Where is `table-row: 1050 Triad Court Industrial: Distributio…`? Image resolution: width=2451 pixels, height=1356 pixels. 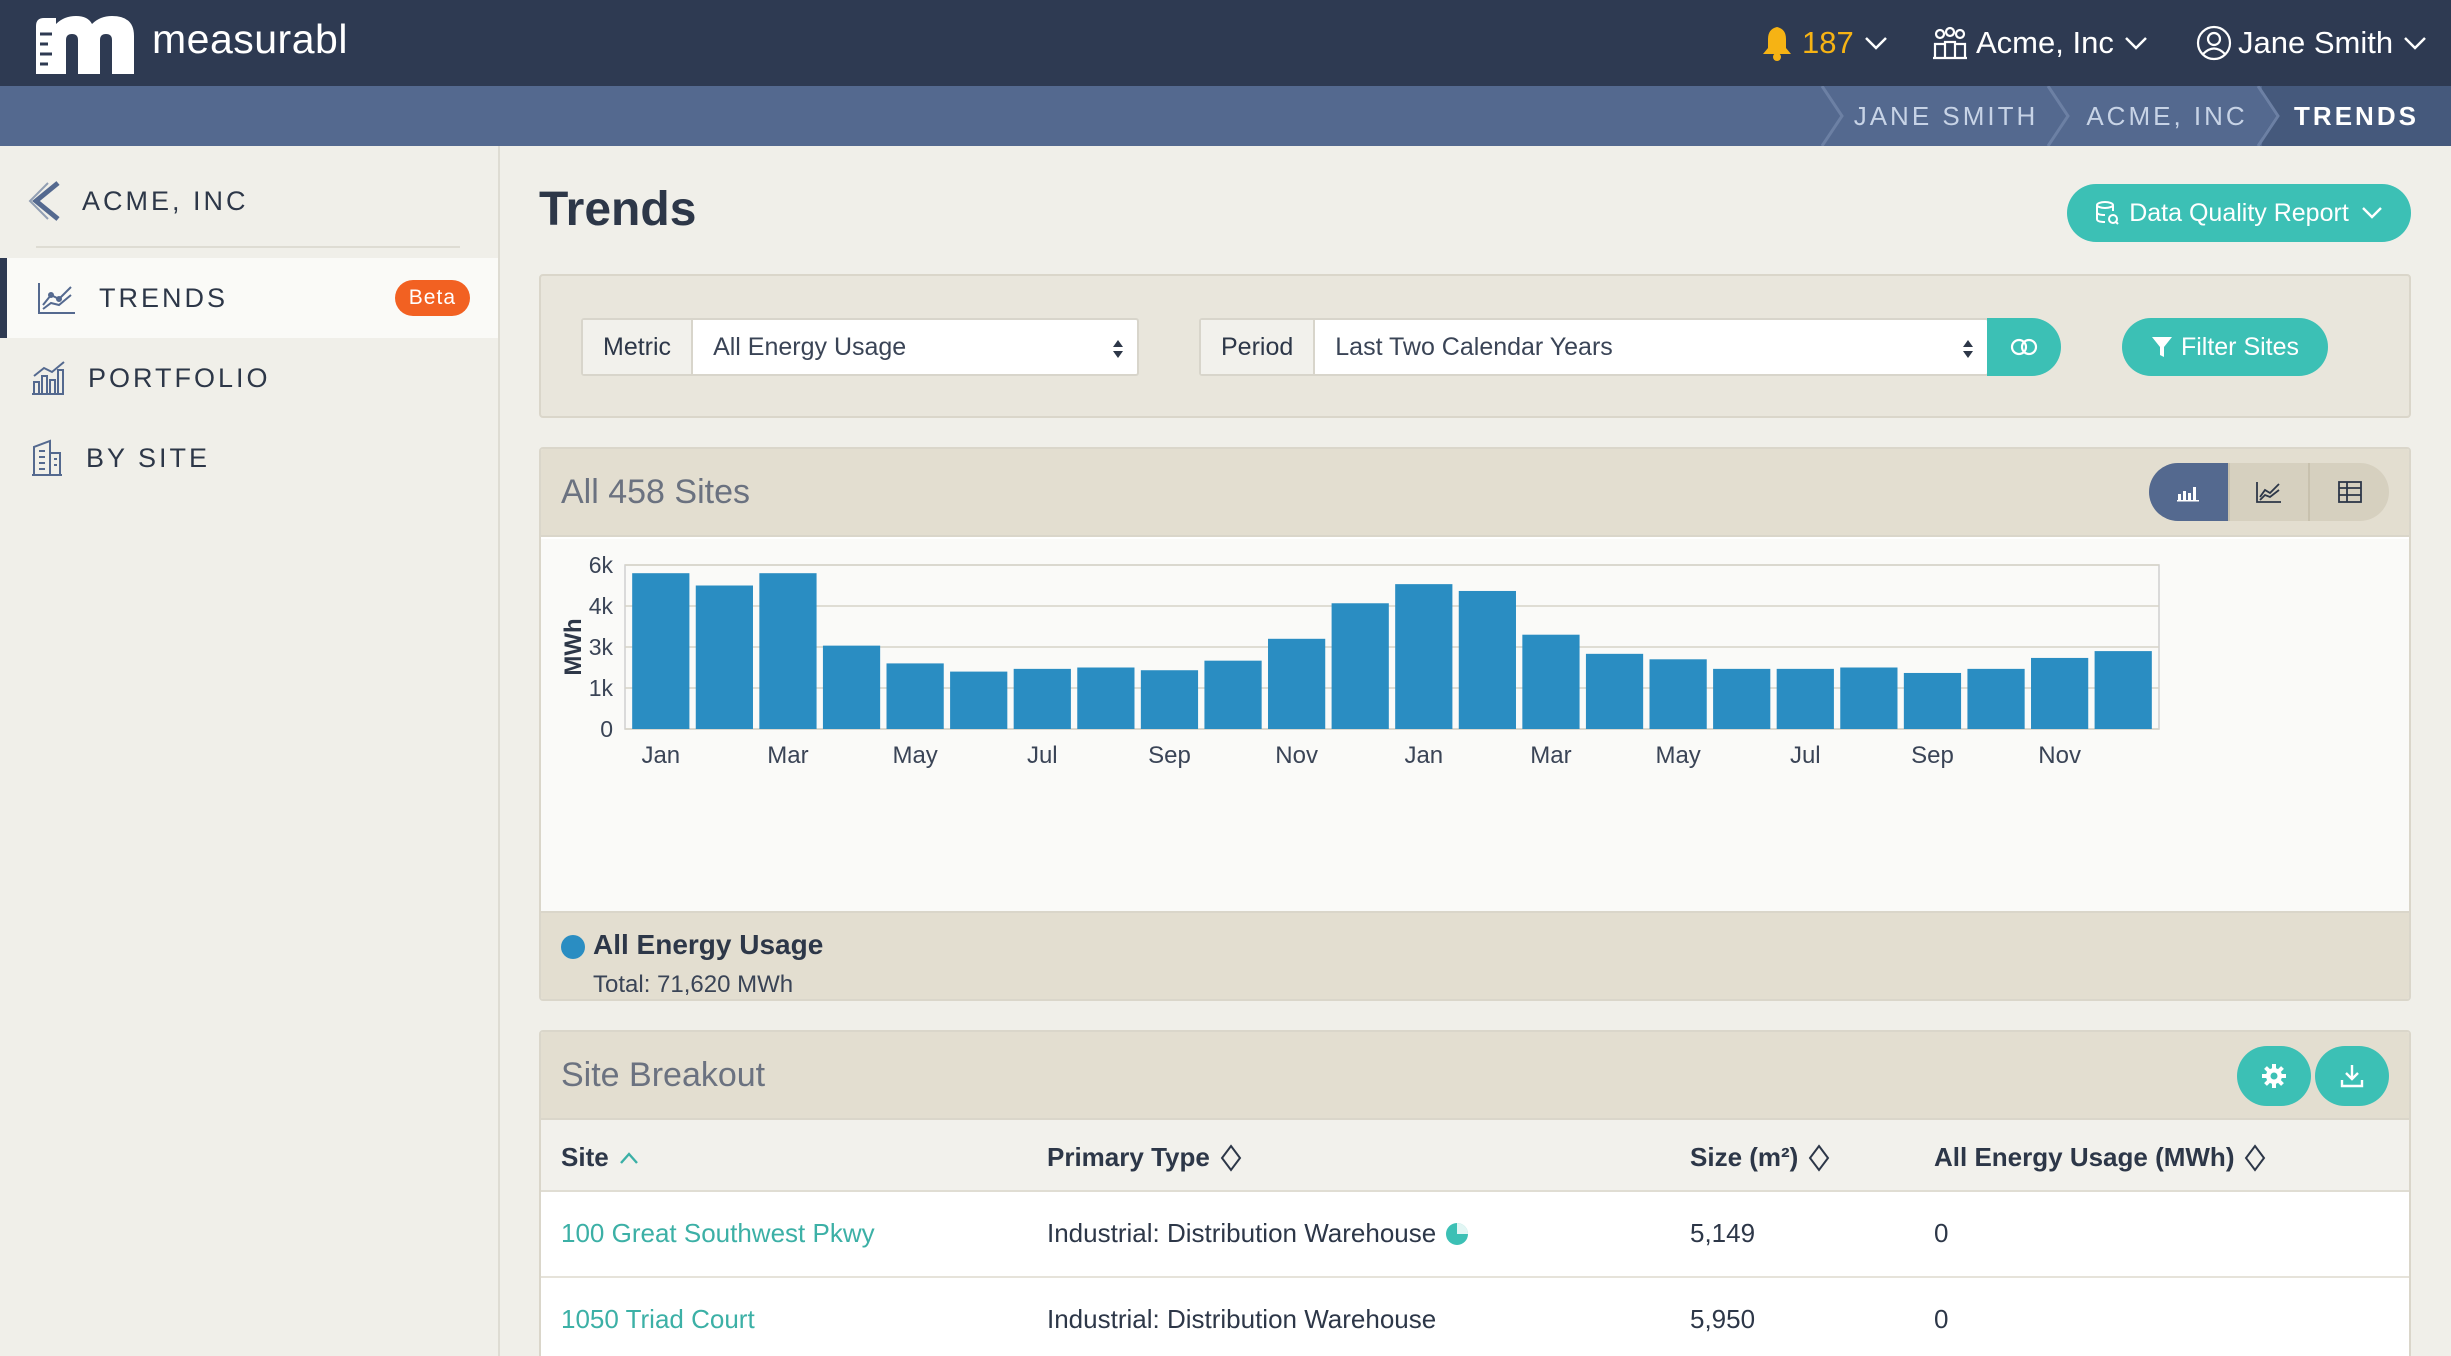 table-row: 1050 Triad Court Industrial: Distributio… is located at coordinates (1475, 1317).